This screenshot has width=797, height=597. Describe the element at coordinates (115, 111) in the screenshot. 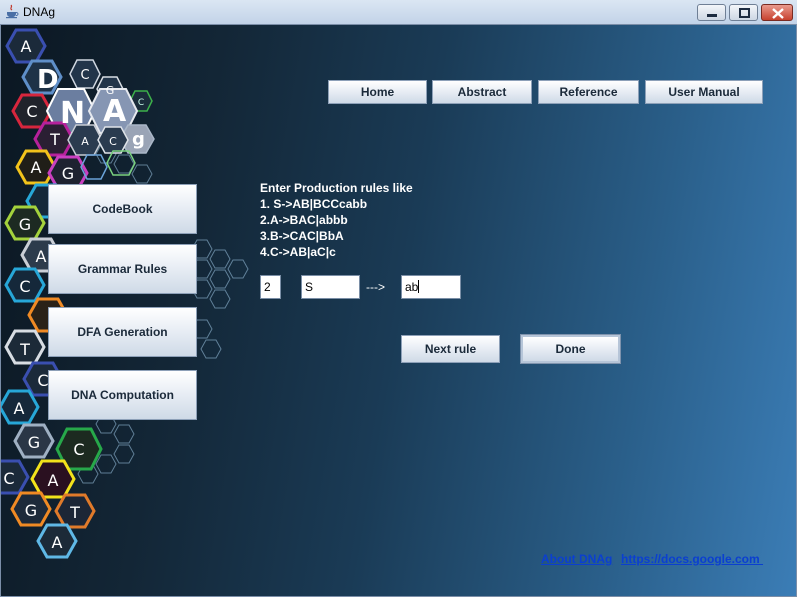

I see `logo-letter-a: A` at that location.